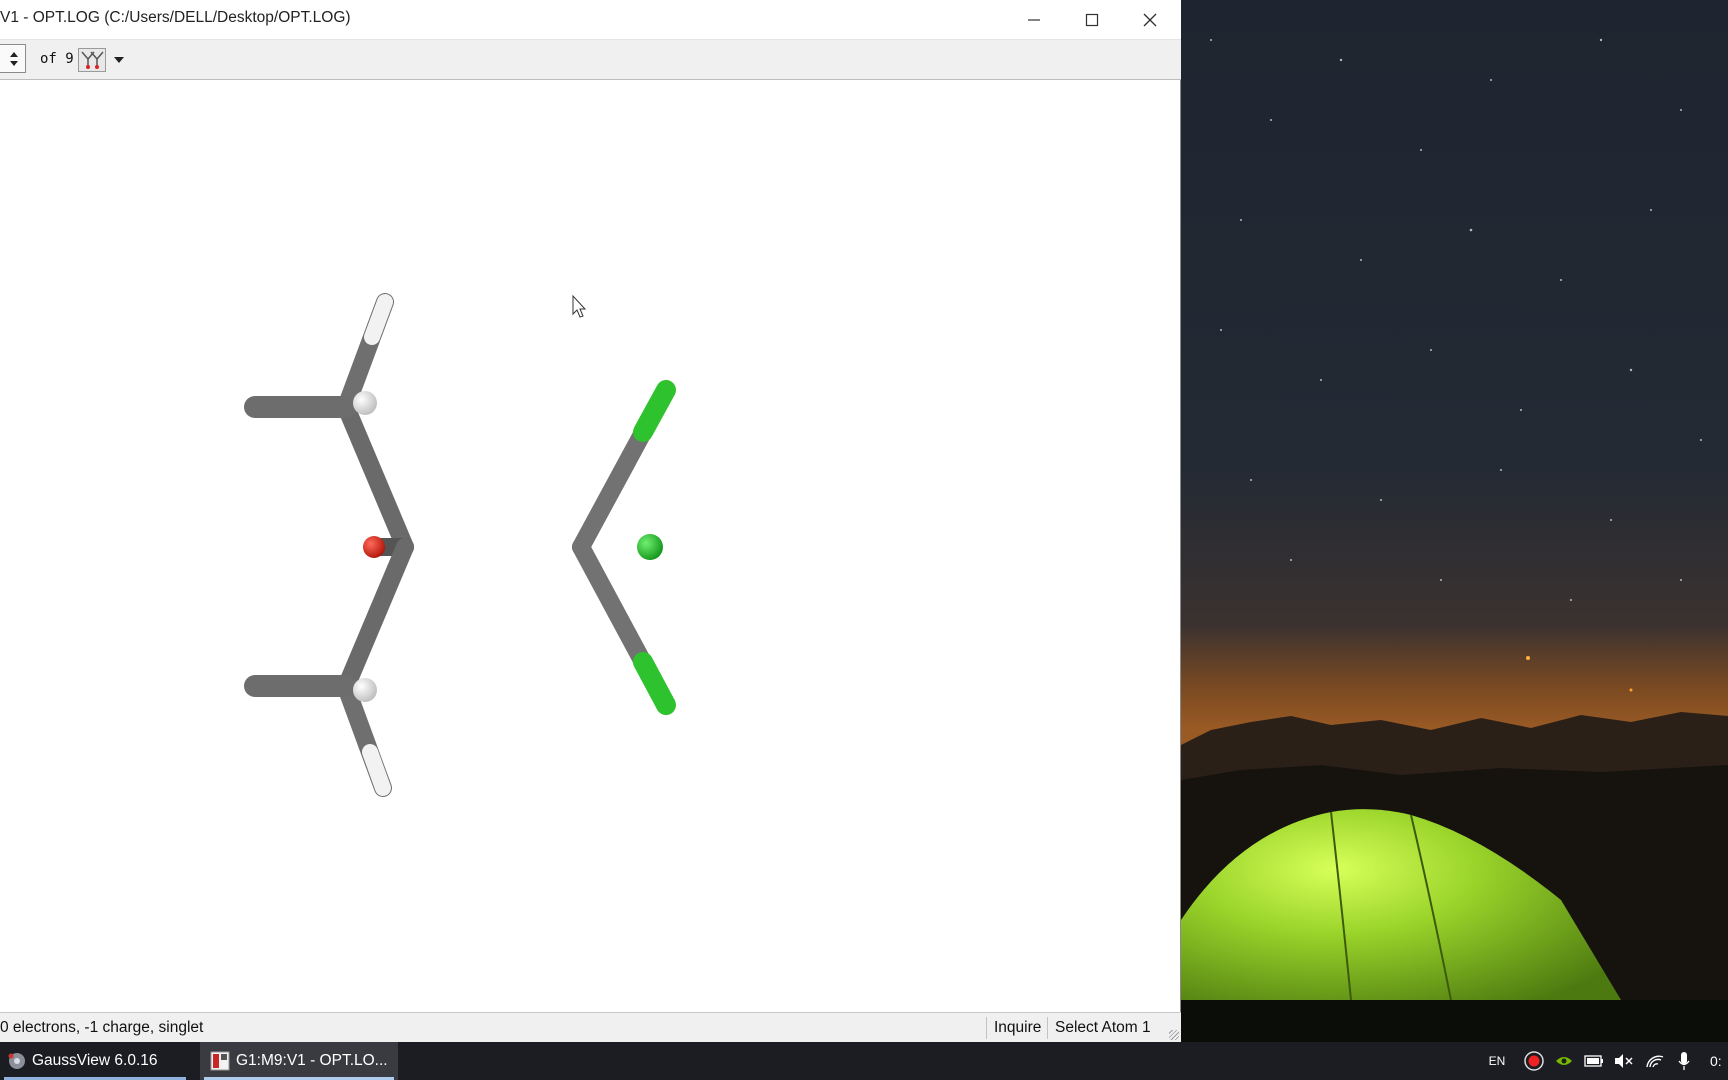 Image resolution: width=1728 pixels, height=1080 pixels. Describe the element at coordinates (375, 617) in the screenshot. I see `bond-c-c-lower` at that location.